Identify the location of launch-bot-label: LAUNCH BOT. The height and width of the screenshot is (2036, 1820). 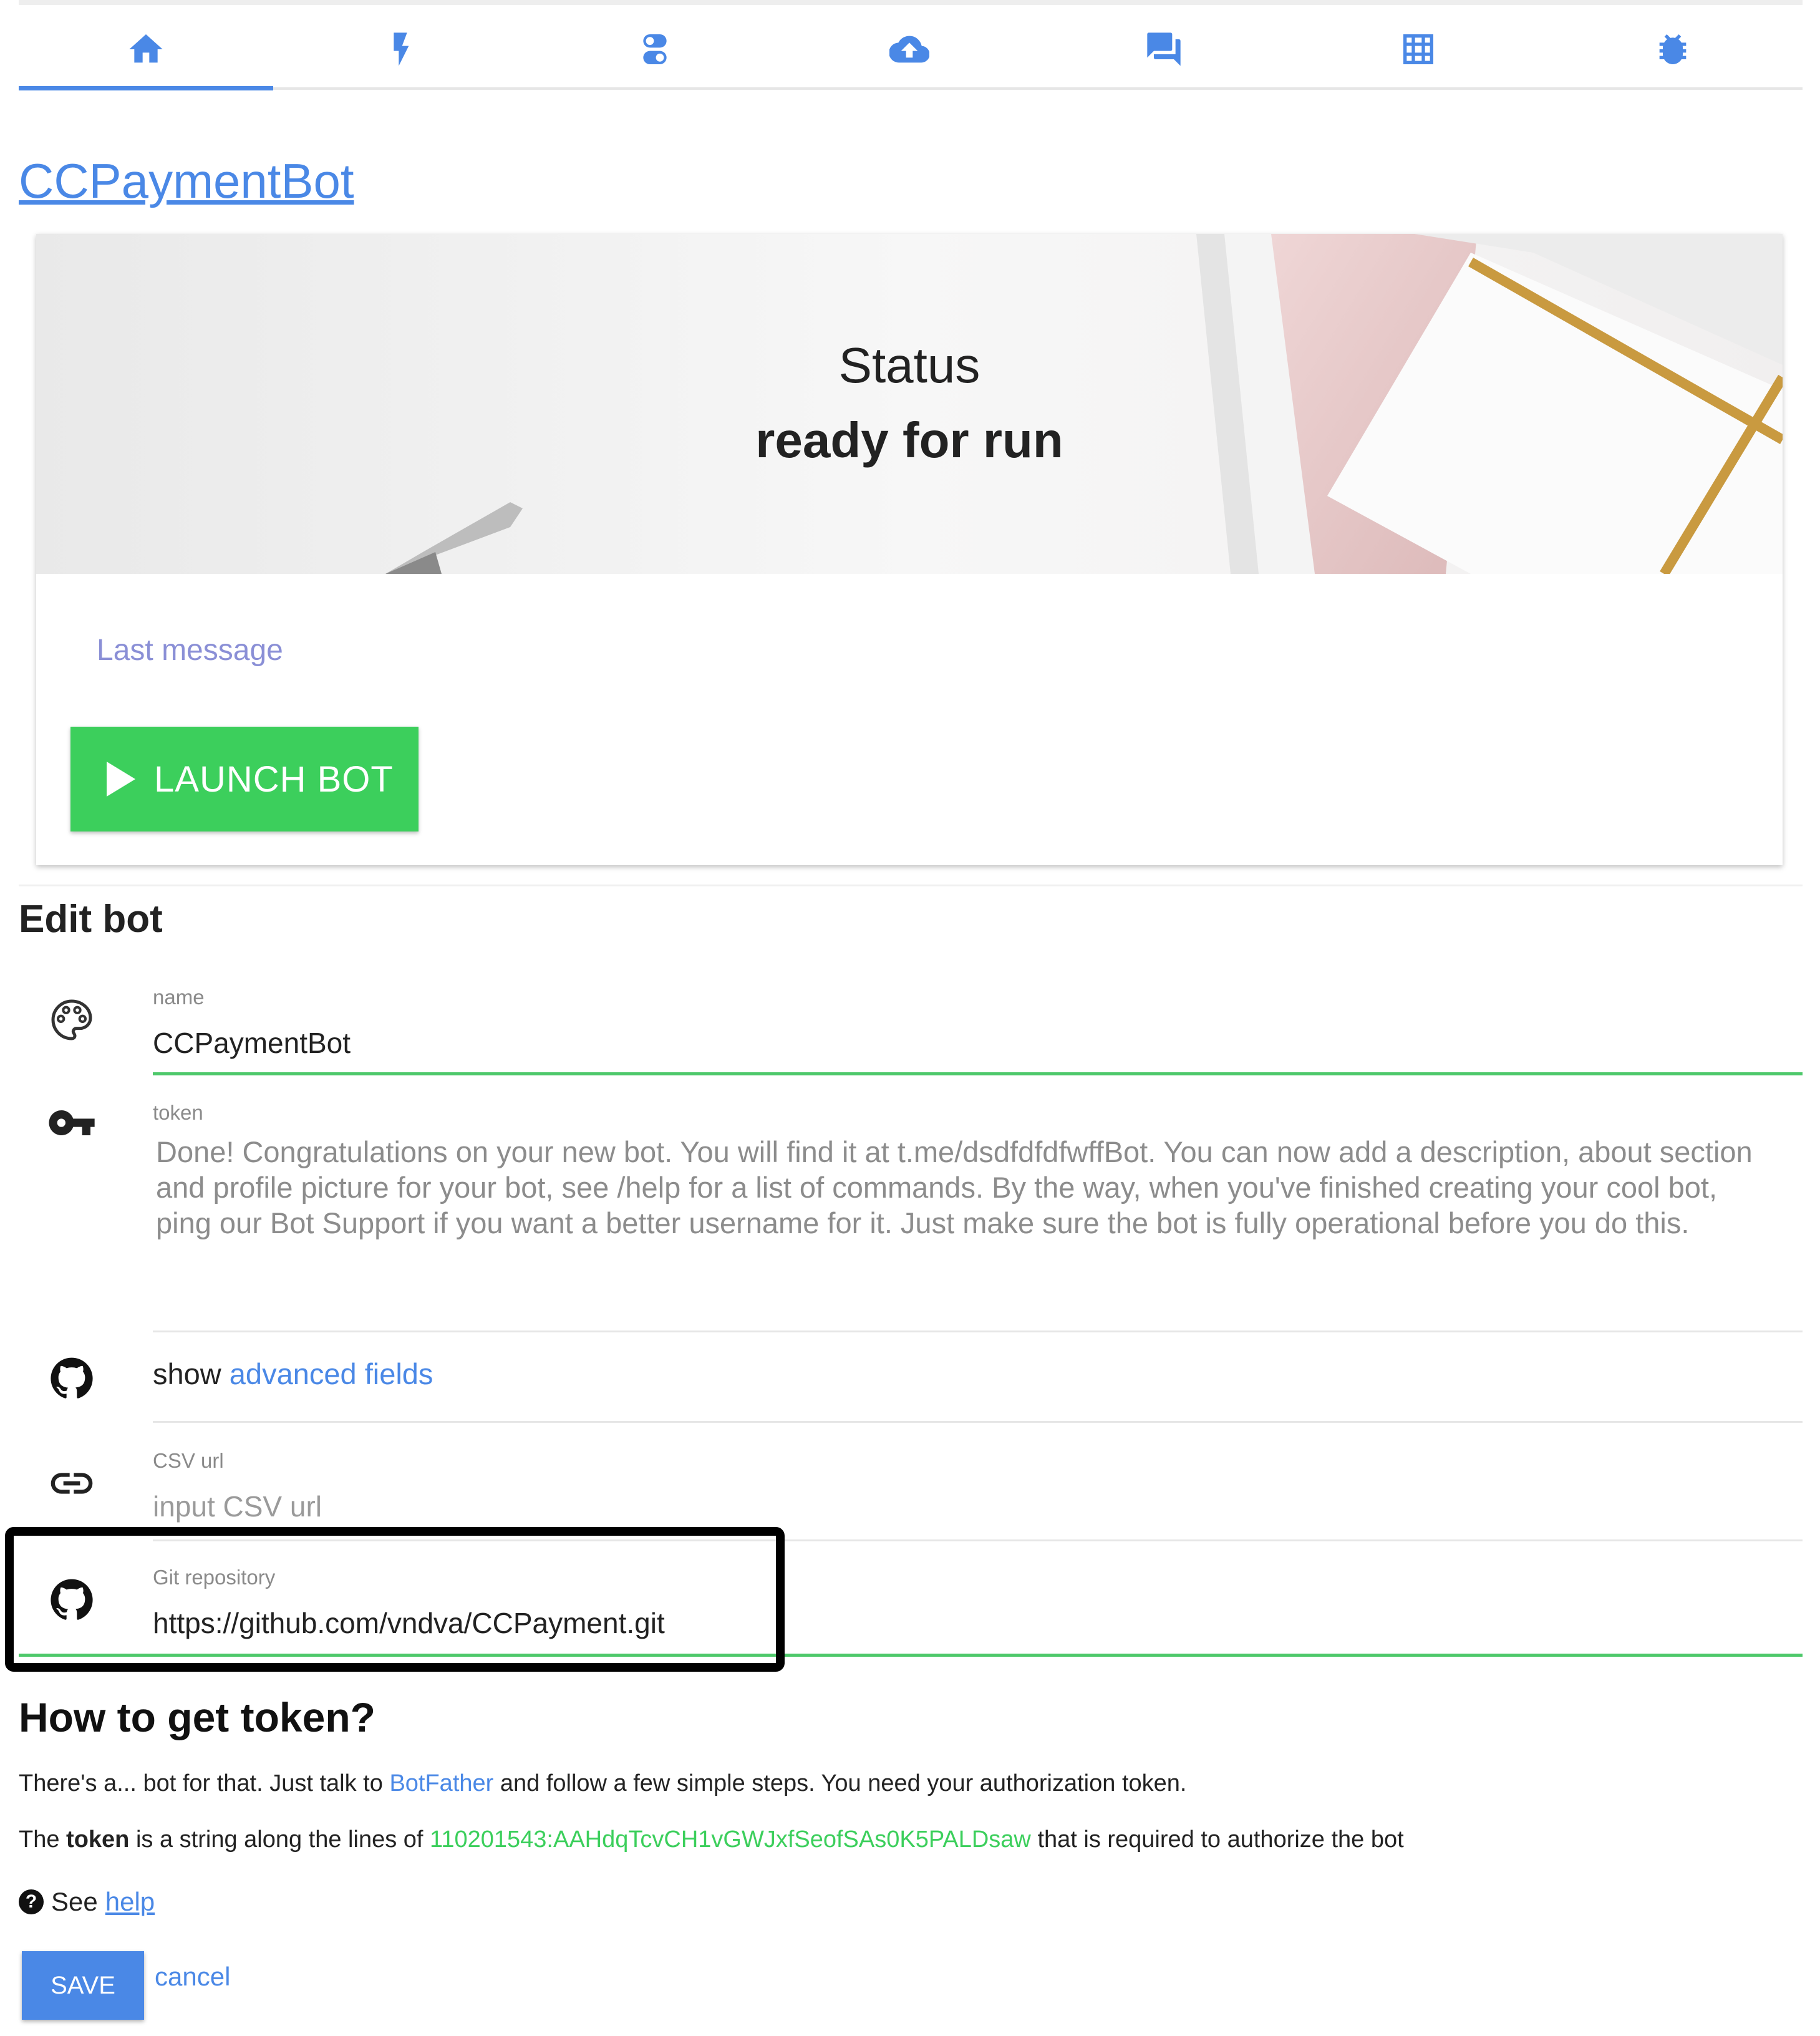
(274, 779).